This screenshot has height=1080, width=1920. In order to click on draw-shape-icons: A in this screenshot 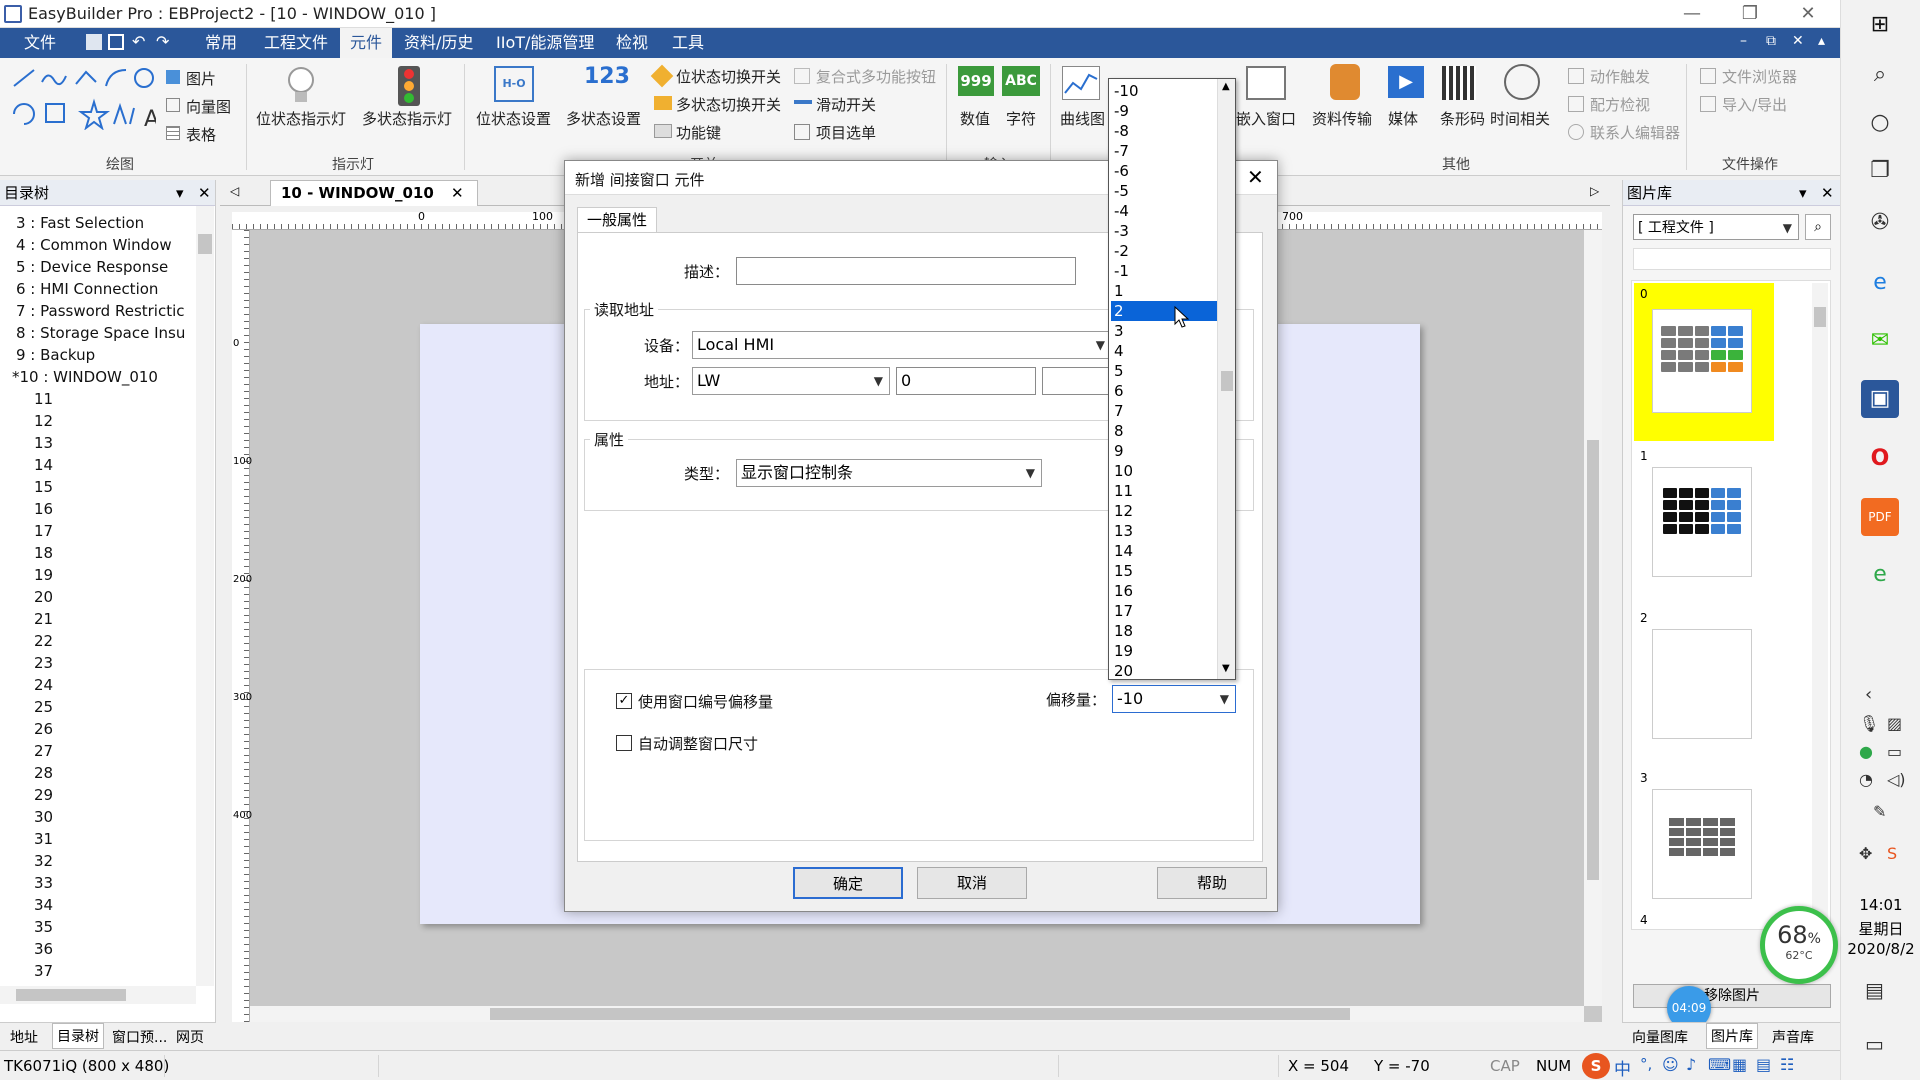, I will do `click(84, 99)`.